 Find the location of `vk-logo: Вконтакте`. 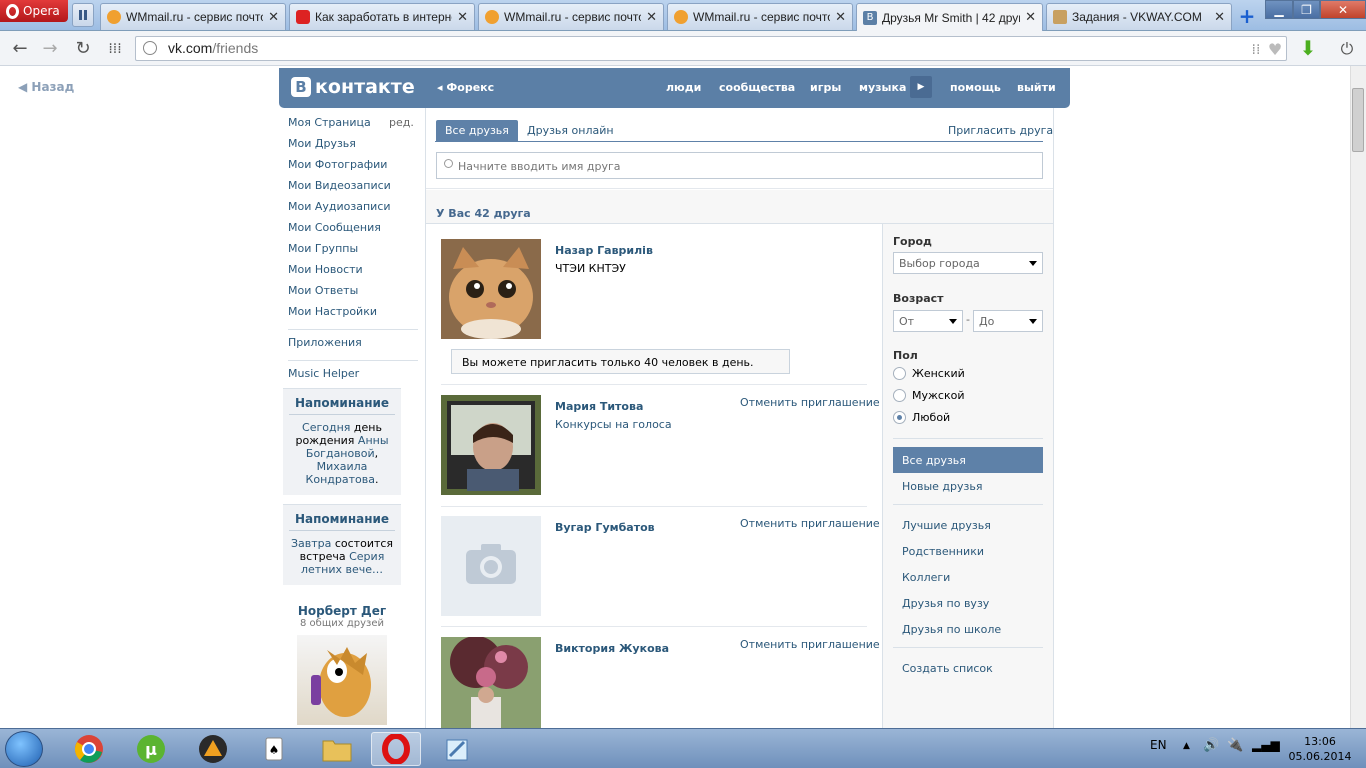

vk-logo: Вконтакте is located at coordinates (353, 87).